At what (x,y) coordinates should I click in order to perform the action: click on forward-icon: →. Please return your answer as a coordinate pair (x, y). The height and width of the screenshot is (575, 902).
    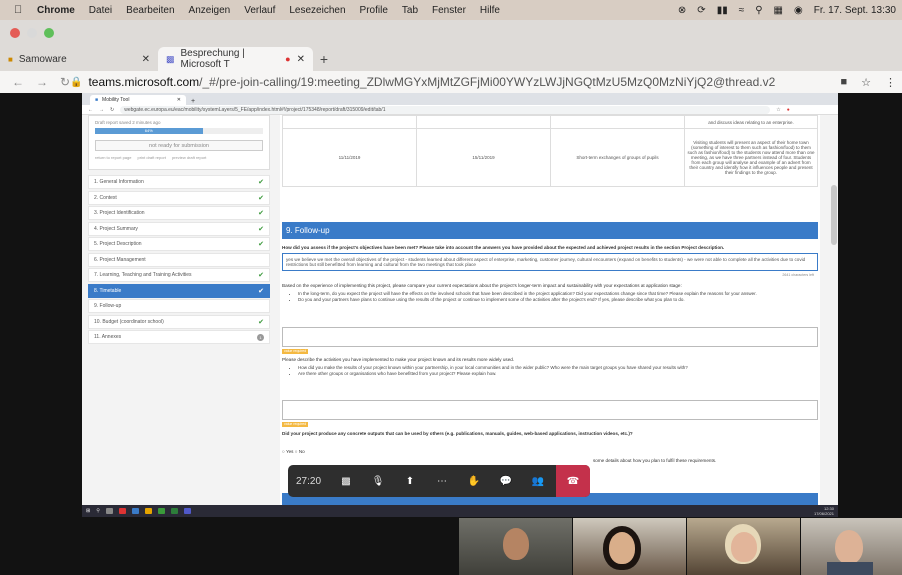
    Looking at the image, I should click on (42, 82).